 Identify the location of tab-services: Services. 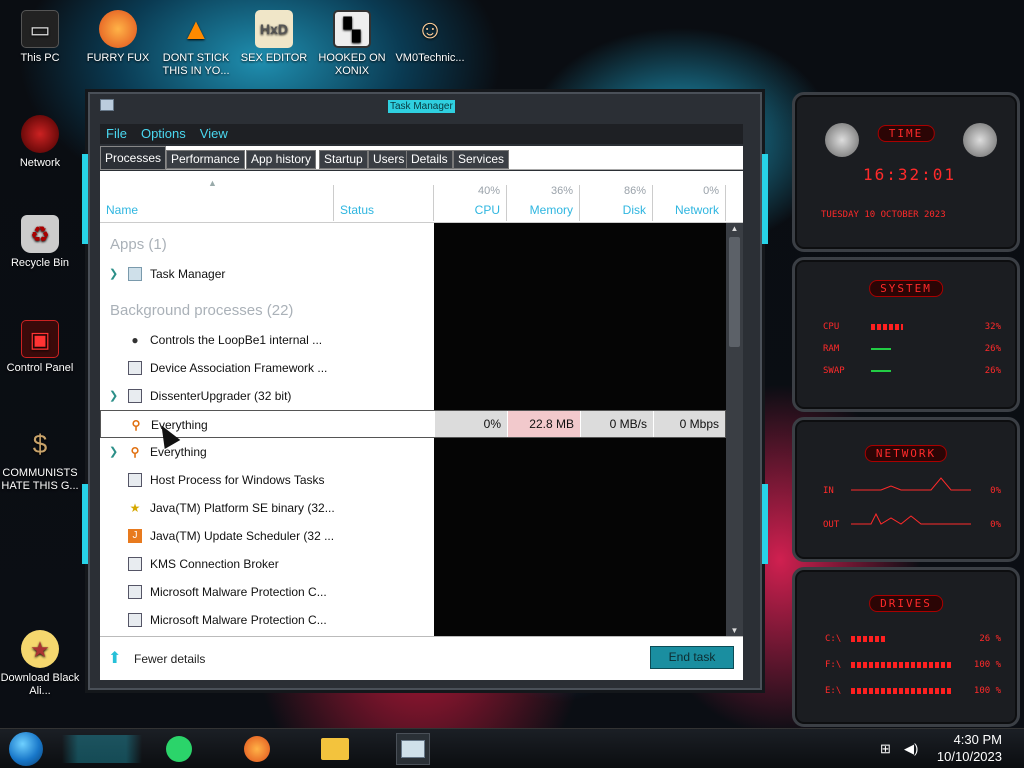
(481, 159).